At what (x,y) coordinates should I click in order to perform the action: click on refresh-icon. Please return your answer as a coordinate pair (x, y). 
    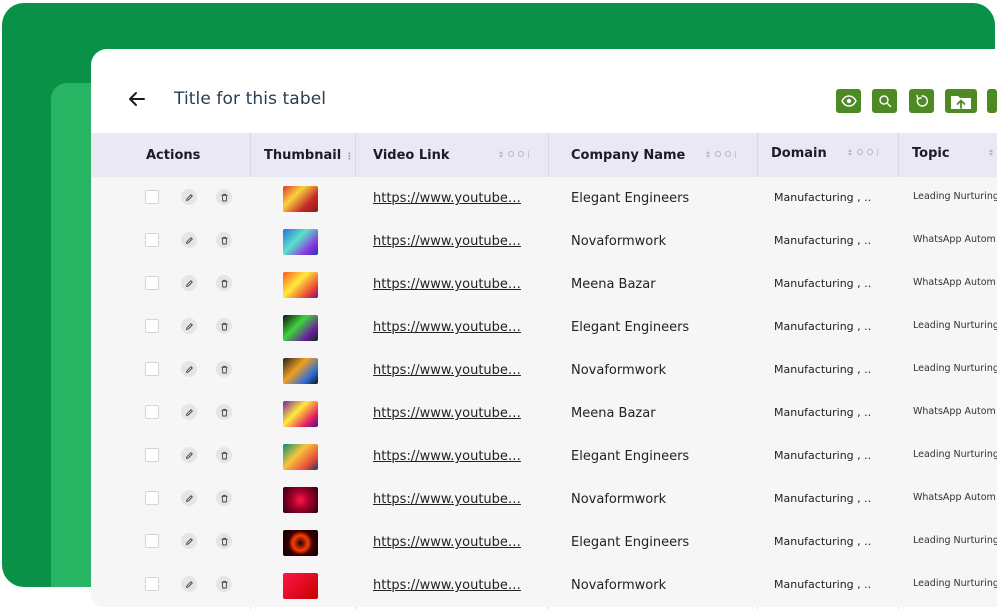
    Looking at the image, I should click on (921, 100).